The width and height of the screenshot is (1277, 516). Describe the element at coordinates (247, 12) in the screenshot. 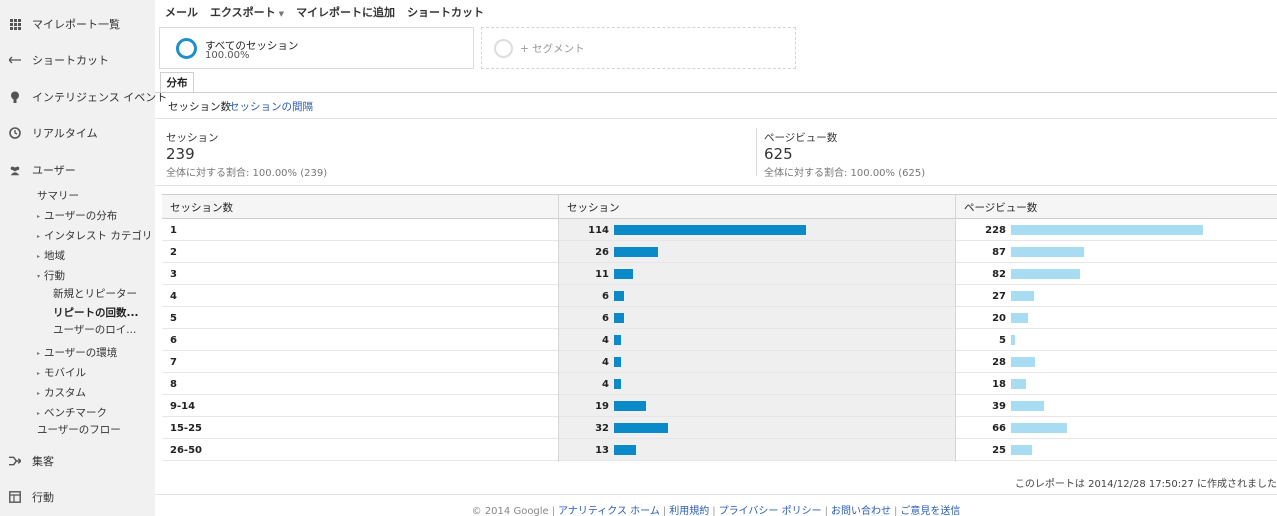

I see `export-button: エクスポート ▼` at that location.